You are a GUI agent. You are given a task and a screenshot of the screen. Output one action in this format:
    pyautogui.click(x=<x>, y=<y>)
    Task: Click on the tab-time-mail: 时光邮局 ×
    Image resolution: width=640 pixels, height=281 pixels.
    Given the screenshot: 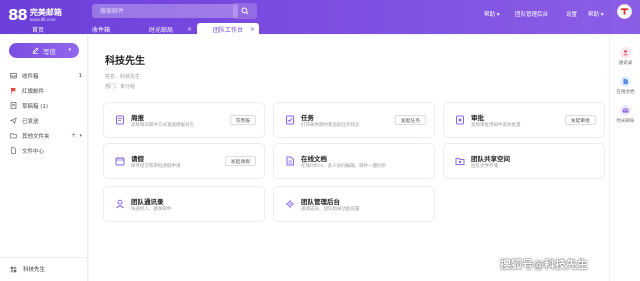 What is the action you would take?
    pyautogui.click(x=161, y=29)
    